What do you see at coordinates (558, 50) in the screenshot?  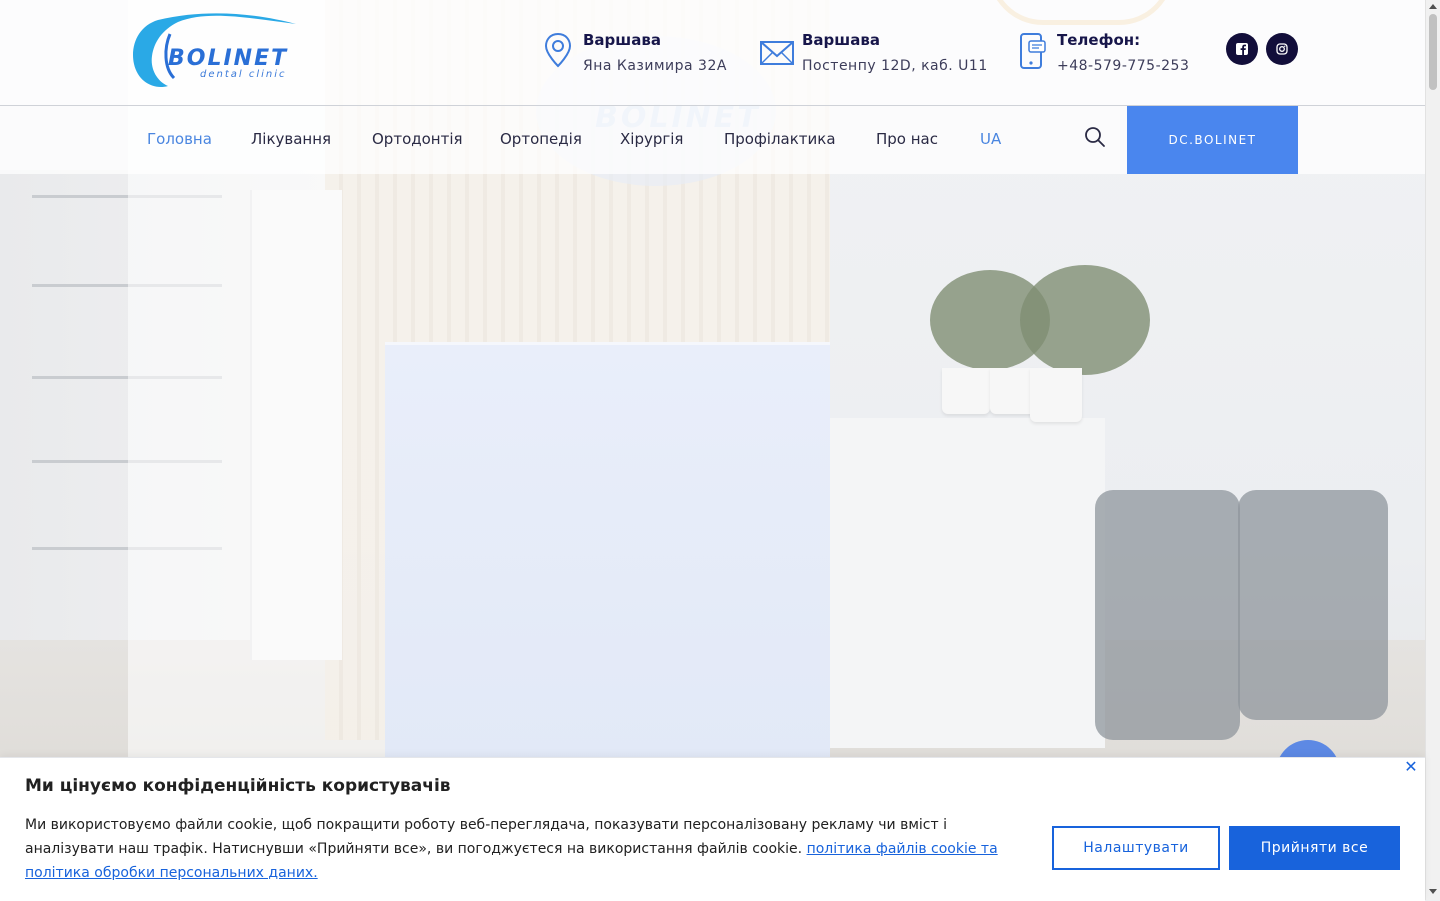 I see `map-pin-icon` at bounding box center [558, 50].